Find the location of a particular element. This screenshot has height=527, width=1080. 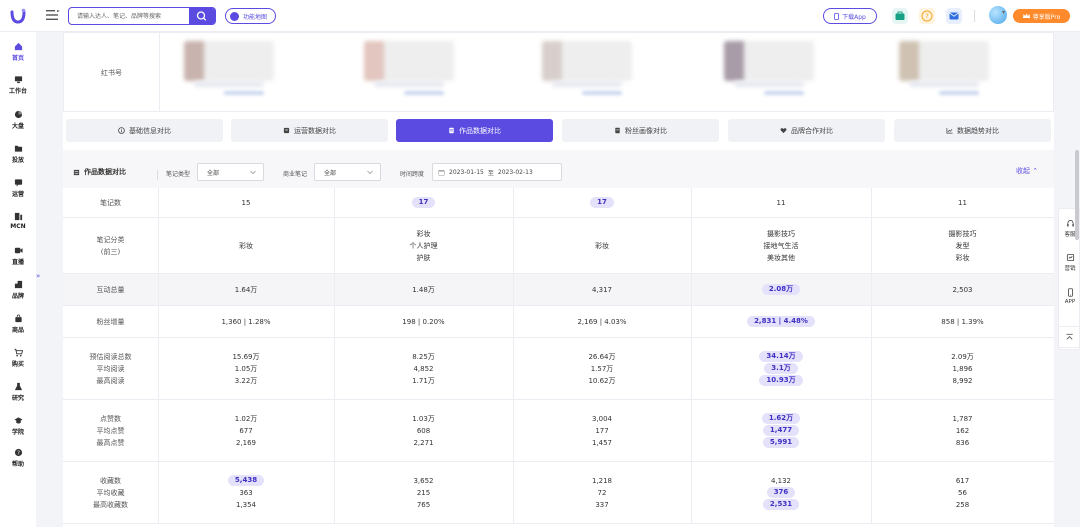

search-input is located at coordinates (130, 16).